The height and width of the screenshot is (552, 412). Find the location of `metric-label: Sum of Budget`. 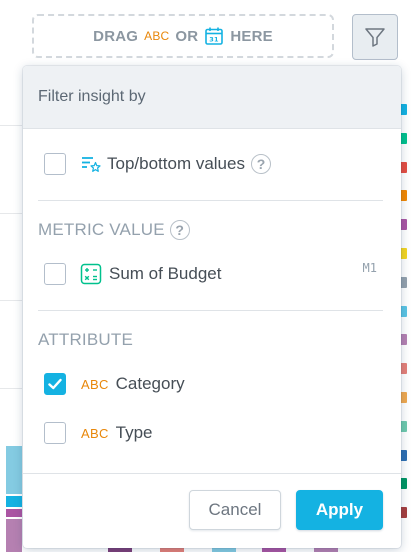

metric-label: Sum of Budget is located at coordinates (165, 273).